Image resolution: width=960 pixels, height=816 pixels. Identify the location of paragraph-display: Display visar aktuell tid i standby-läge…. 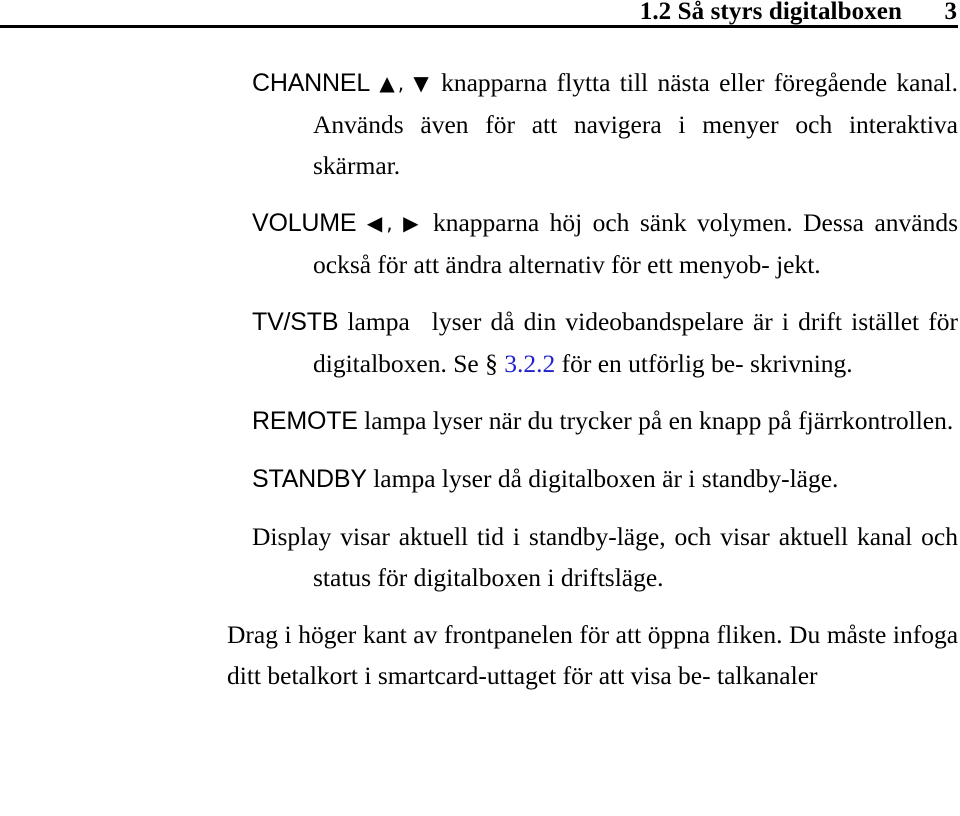
(592, 557).